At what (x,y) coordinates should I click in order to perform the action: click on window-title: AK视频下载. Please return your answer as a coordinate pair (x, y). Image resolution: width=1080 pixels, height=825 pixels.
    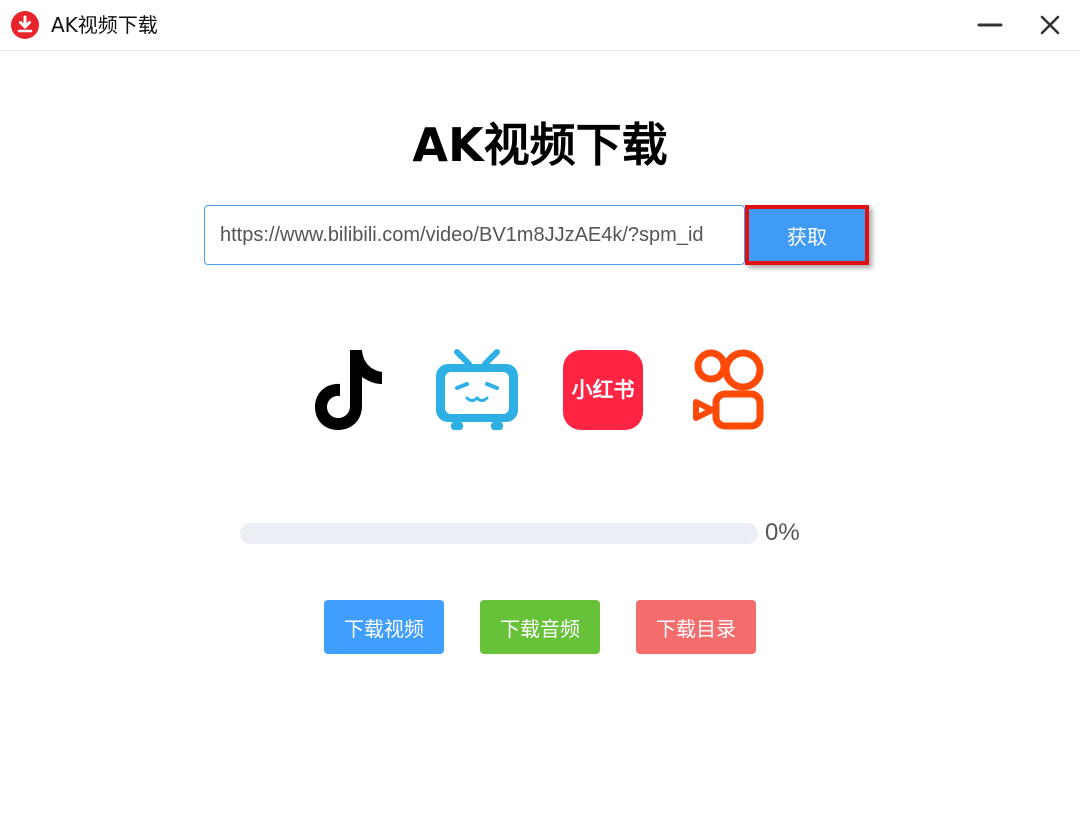
    Looking at the image, I should click on (104, 25).